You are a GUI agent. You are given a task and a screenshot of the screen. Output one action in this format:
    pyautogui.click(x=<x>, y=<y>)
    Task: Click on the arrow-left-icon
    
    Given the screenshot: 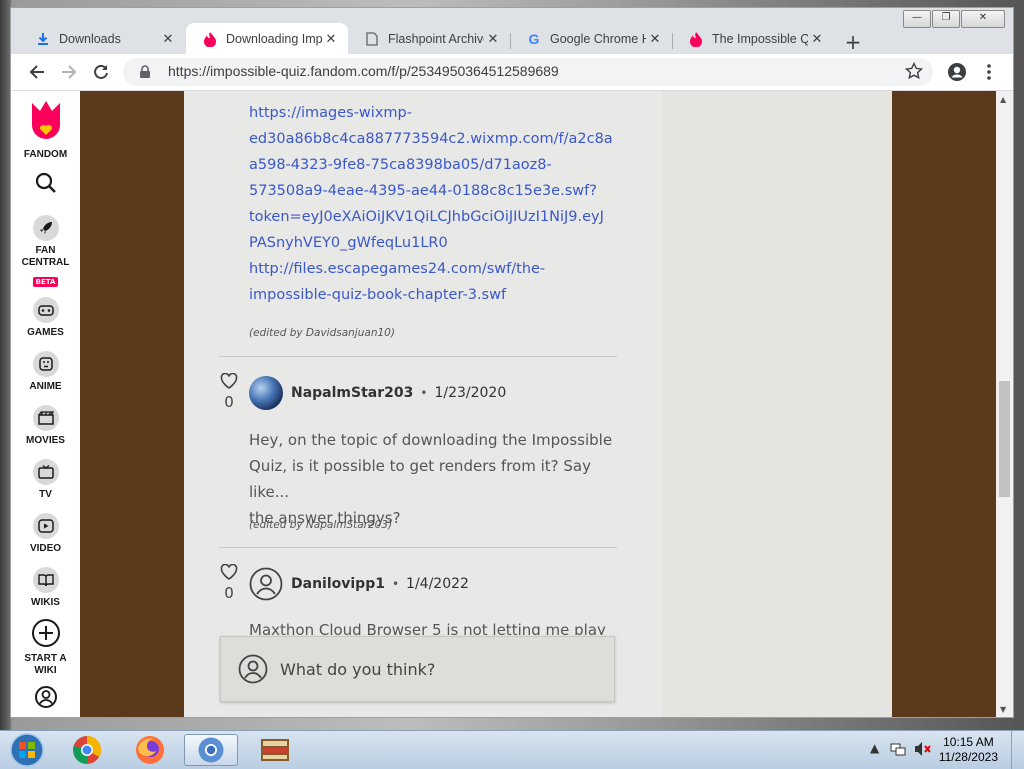 What is the action you would take?
    pyautogui.click(x=36, y=72)
    